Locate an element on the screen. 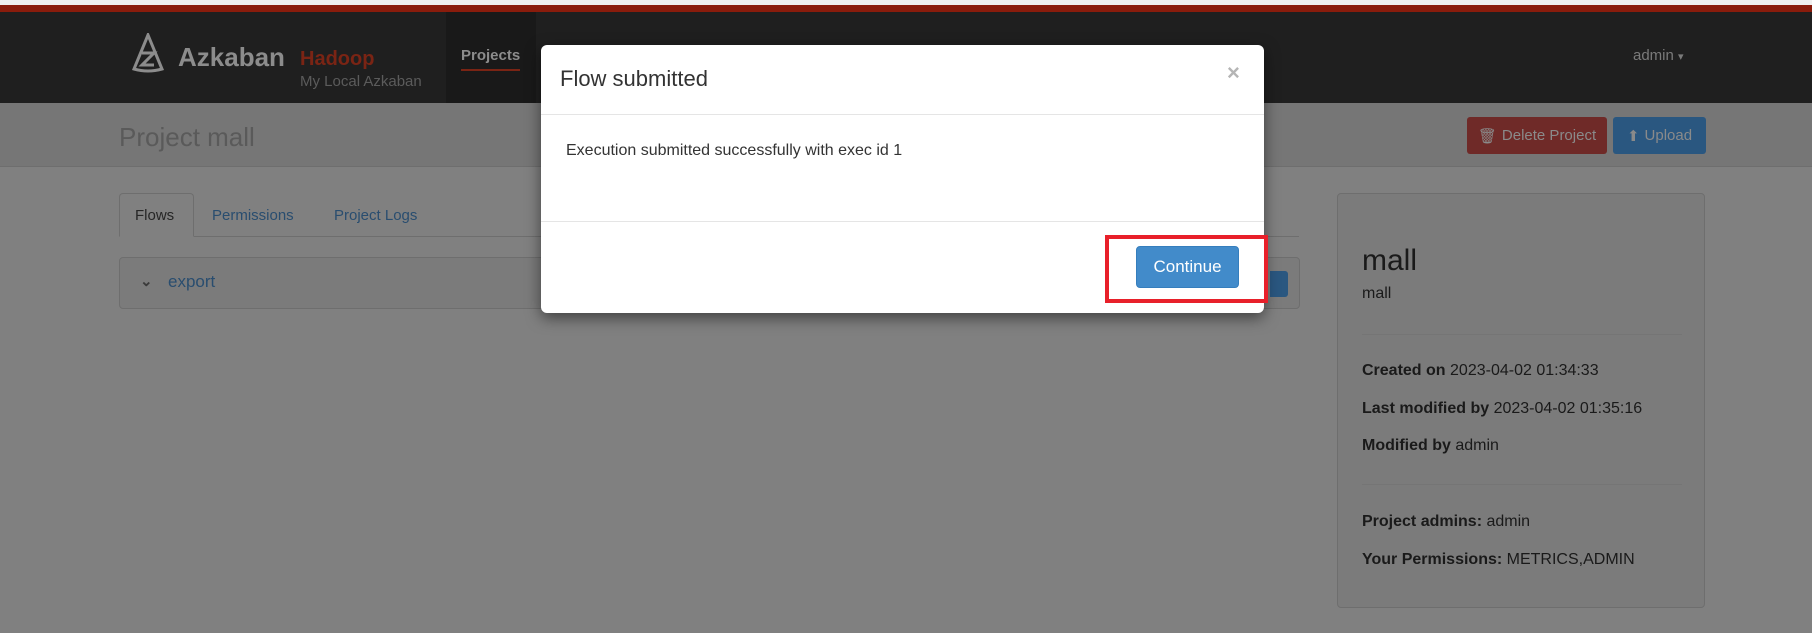 This screenshot has height=633, width=1812. created-on: Created on 2023-04-02 01:34:33 is located at coordinates (1480, 370).